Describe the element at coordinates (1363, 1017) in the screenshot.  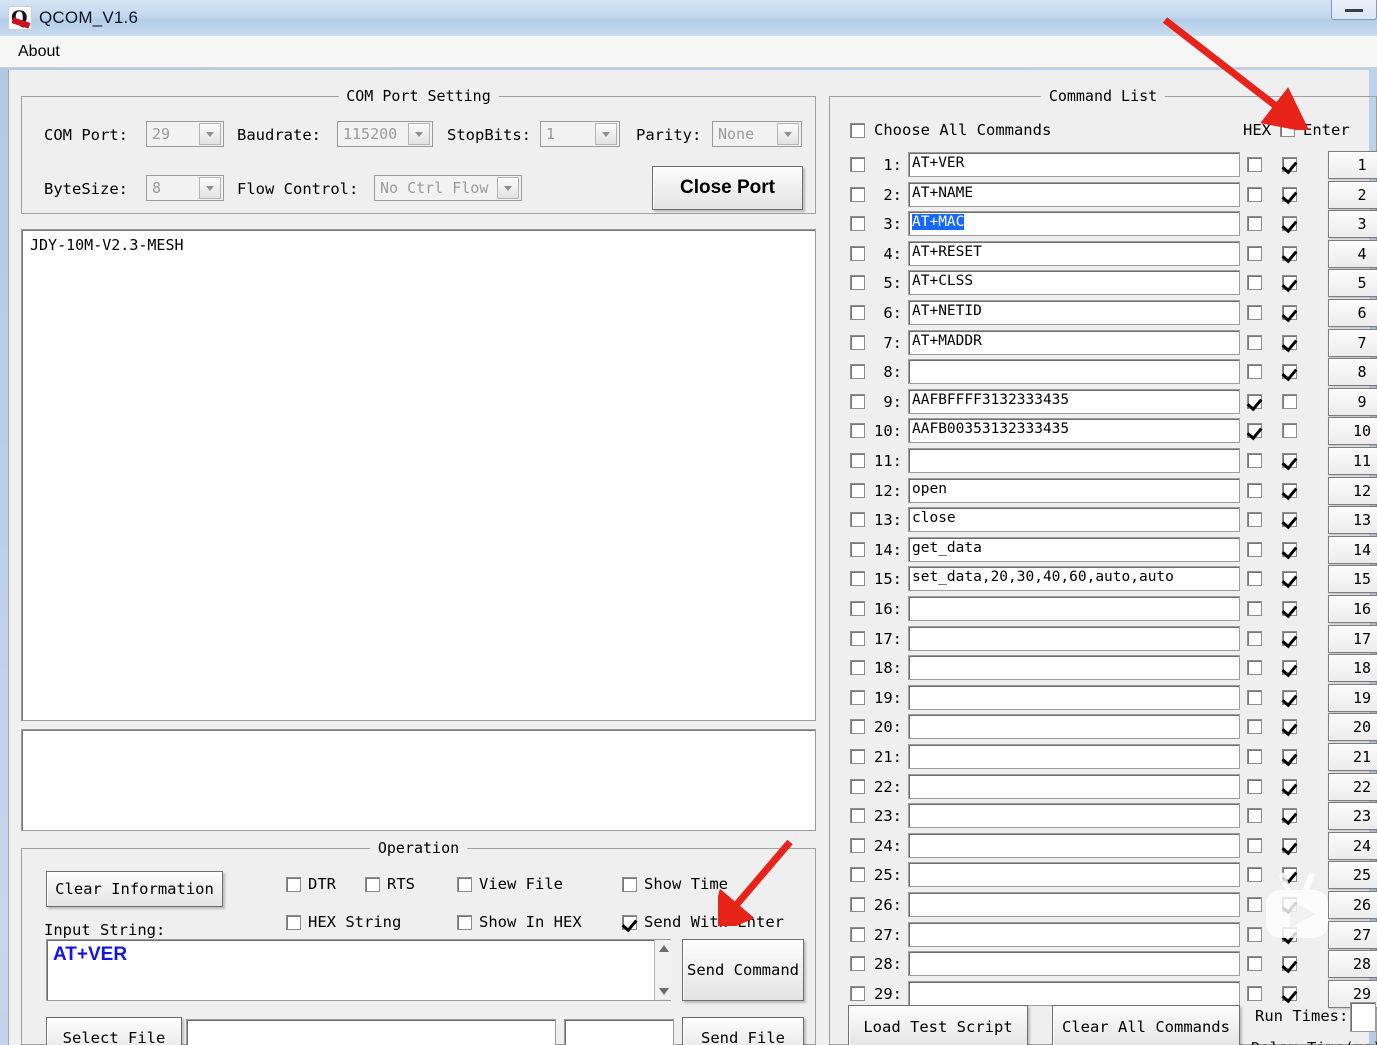
I see `run-times-input` at that location.